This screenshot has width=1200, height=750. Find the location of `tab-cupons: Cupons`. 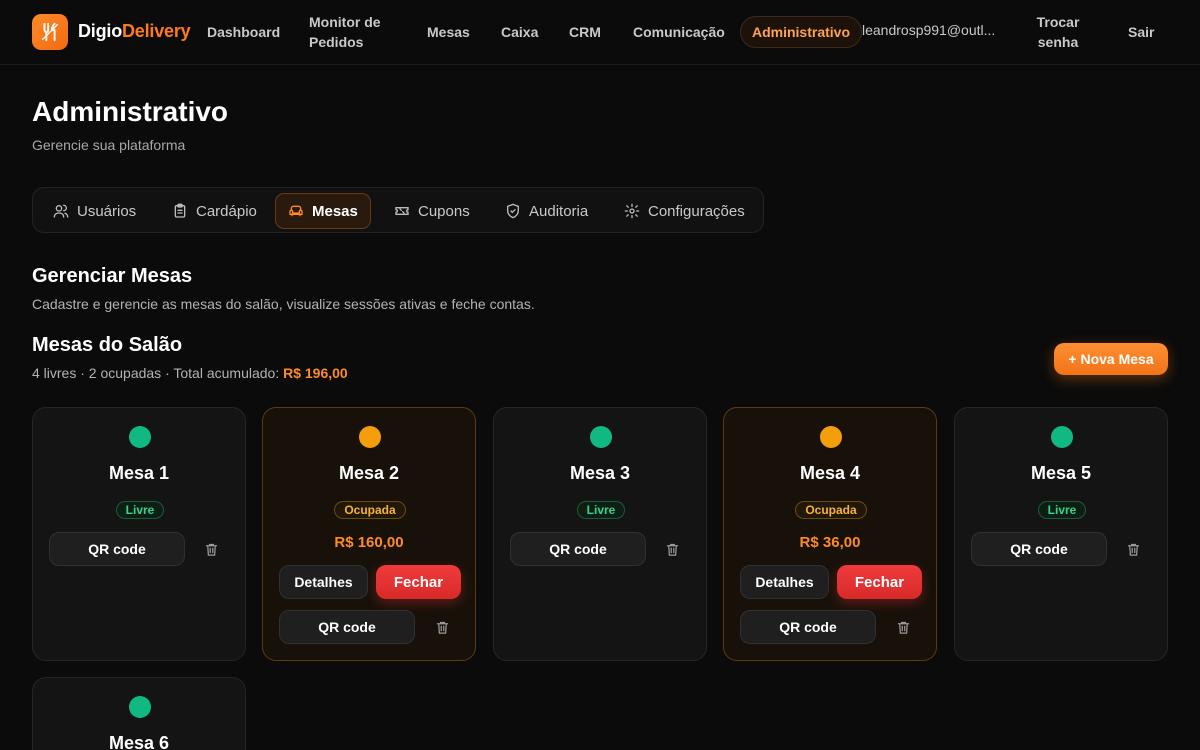

tab-cupons: Cupons is located at coordinates (432, 211).